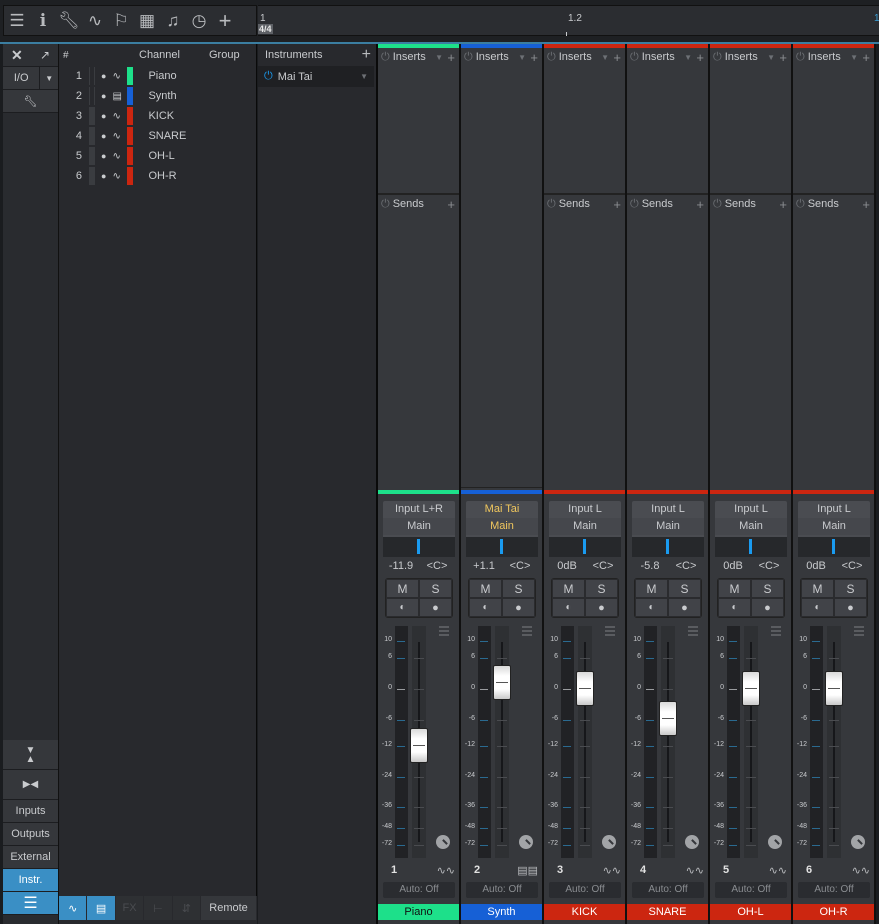 The height and width of the screenshot is (924, 879). What do you see at coordinates (366, 55) in the screenshot?
I see `add-instrument-icon: +` at bounding box center [366, 55].